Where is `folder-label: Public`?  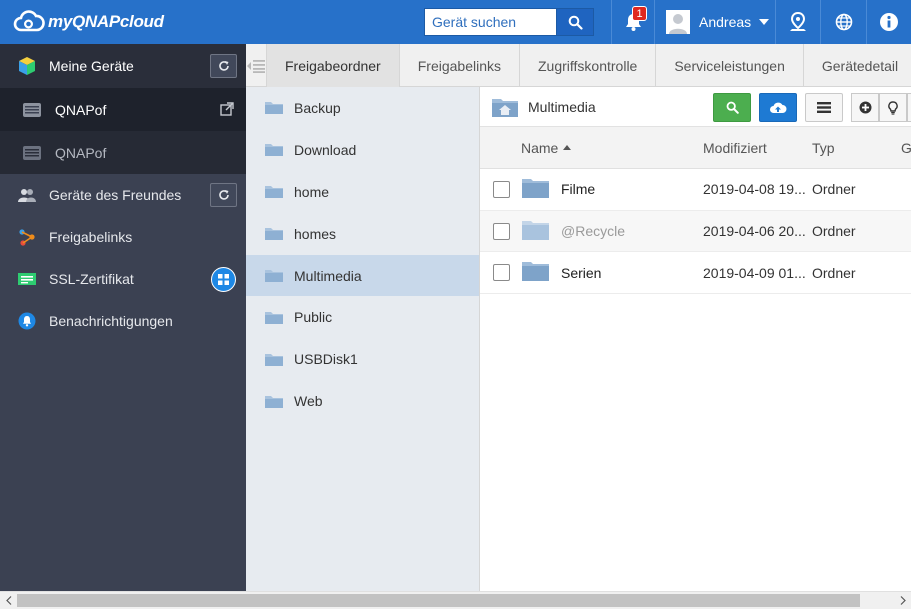 folder-label: Public is located at coordinates (313, 317).